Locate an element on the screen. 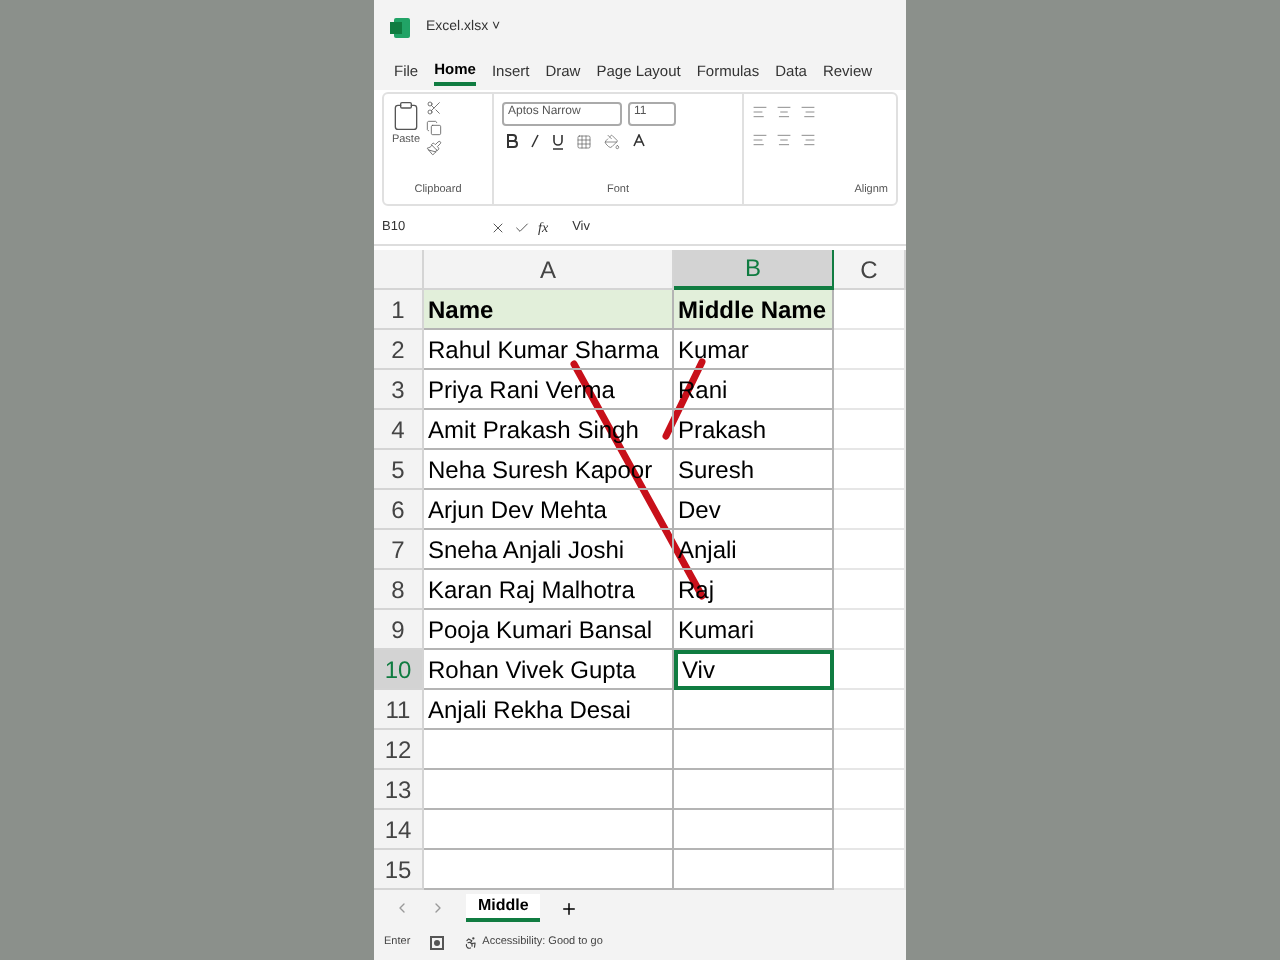 The width and height of the screenshot is (1280, 960). table-cell: Dev is located at coordinates (754, 510).